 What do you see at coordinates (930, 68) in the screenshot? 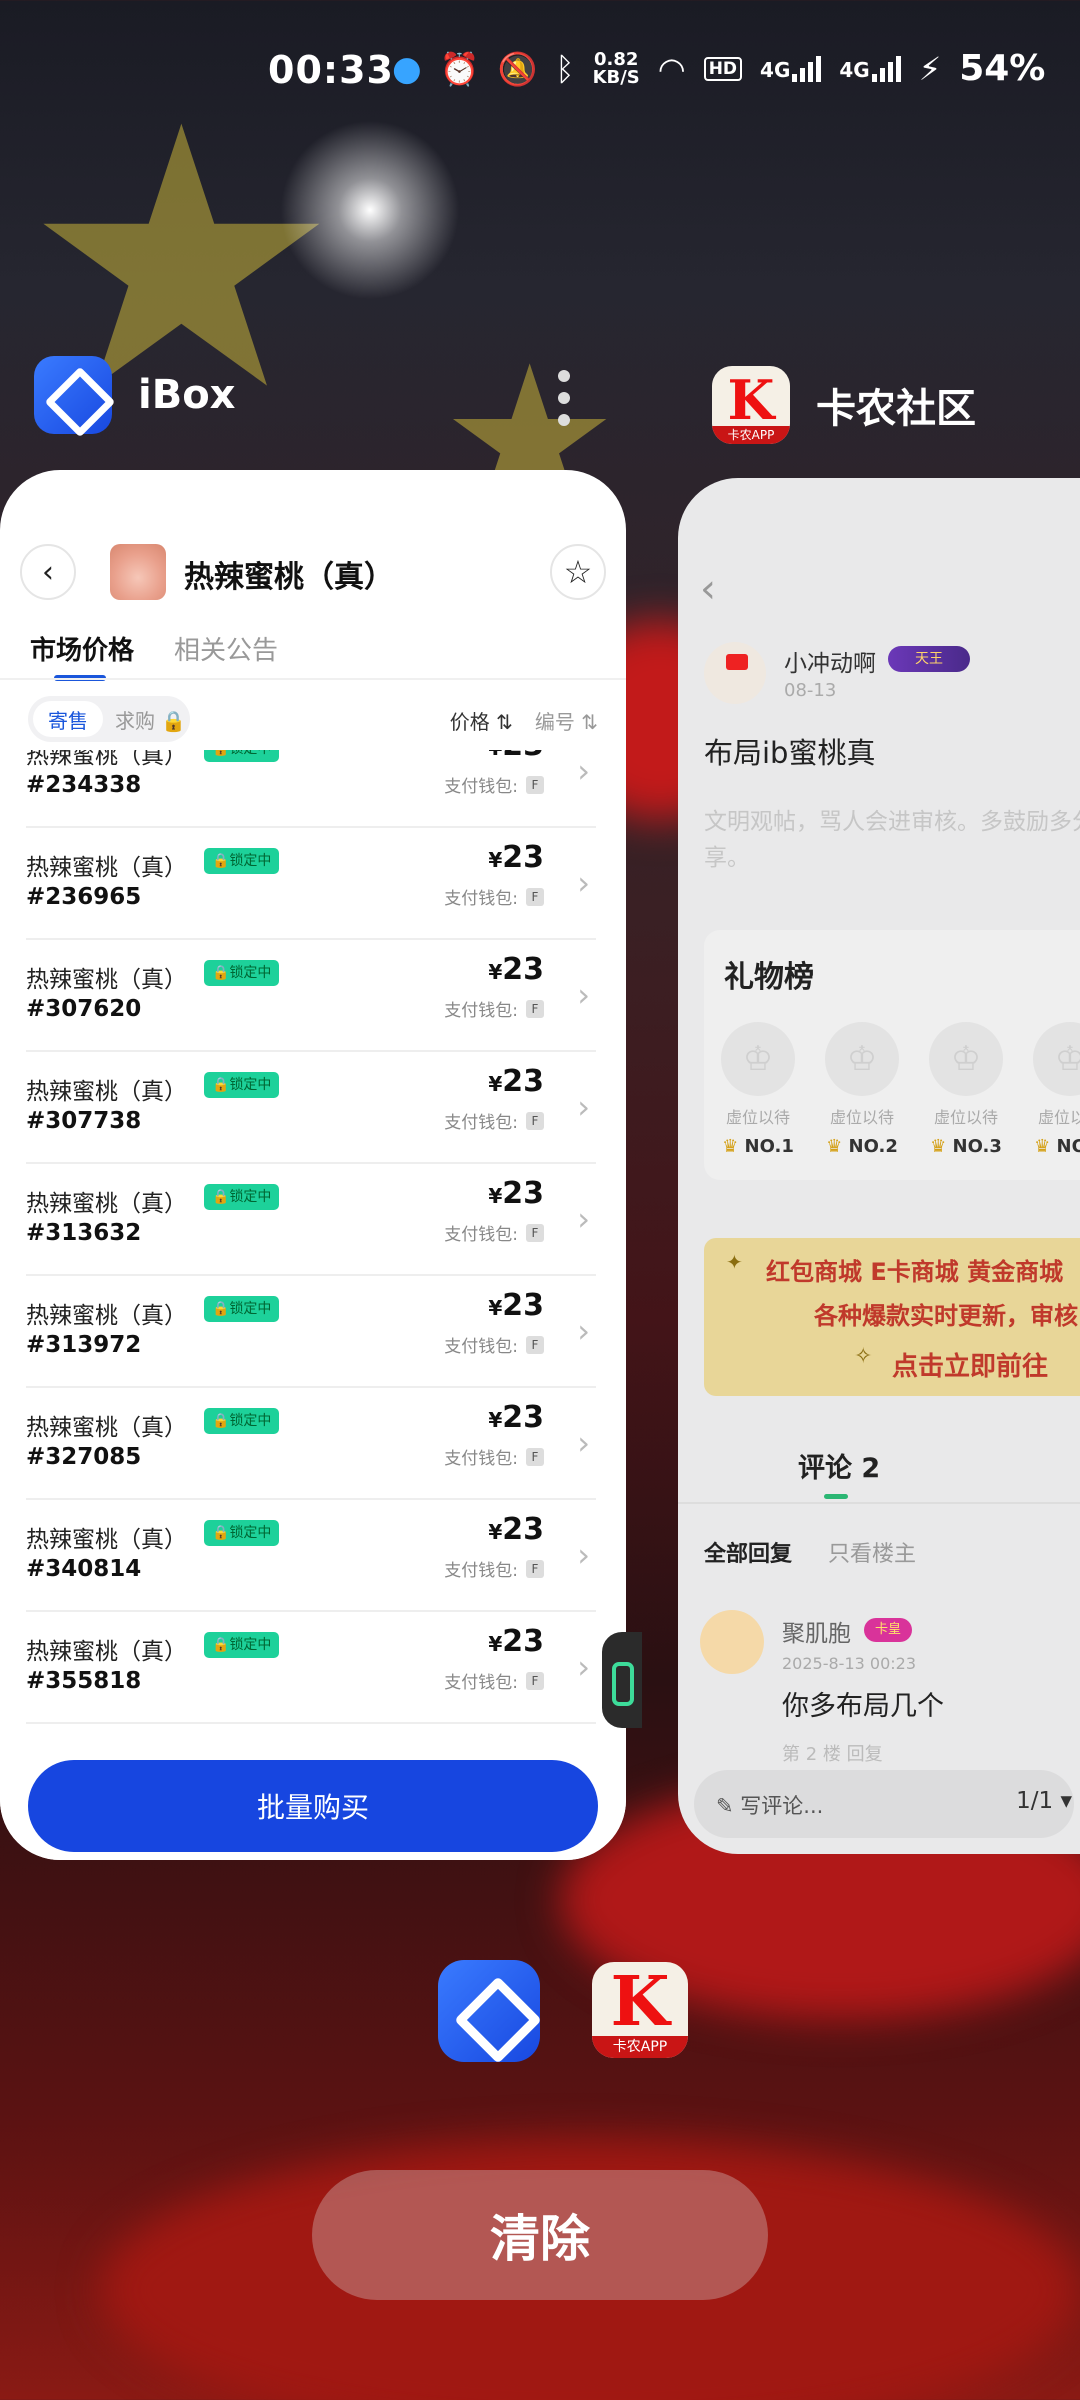
I see `charging-icon: ⚡` at bounding box center [930, 68].